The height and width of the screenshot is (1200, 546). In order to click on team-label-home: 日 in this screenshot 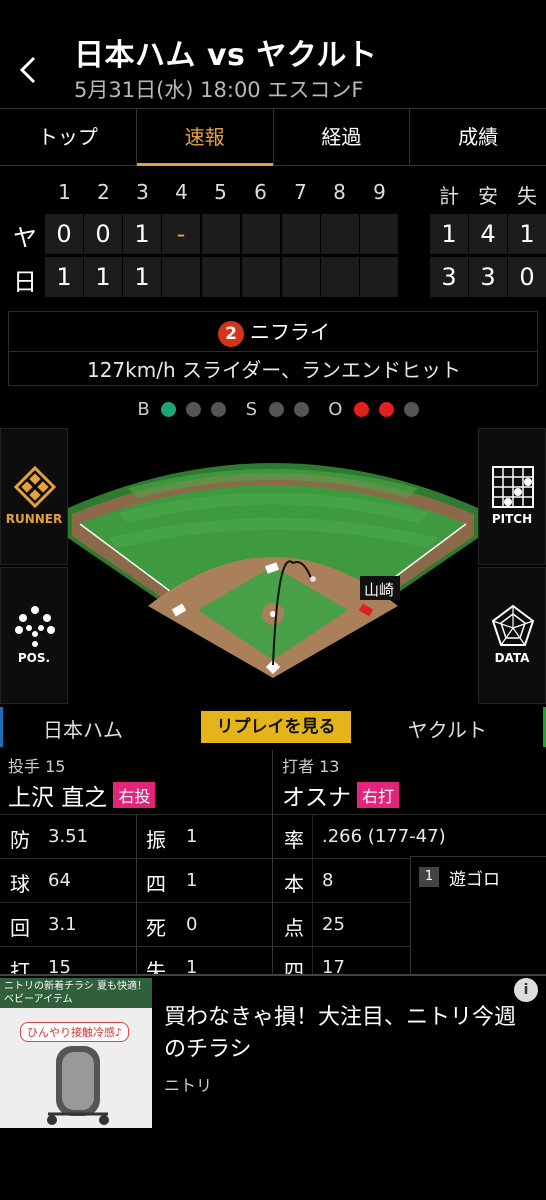, I will do `click(25, 282)`.